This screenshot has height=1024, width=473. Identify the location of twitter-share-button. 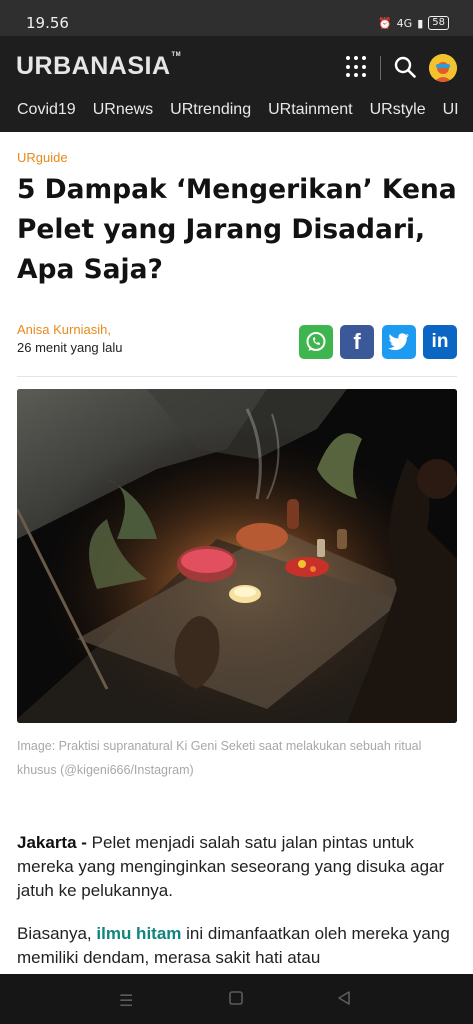
(399, 342).